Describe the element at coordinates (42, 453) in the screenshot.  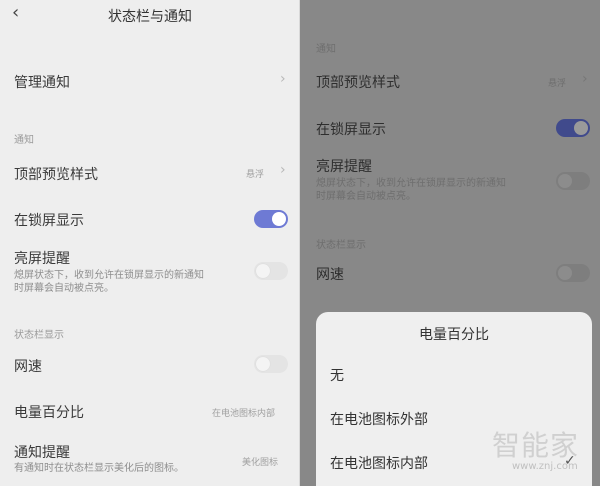
I see `row-label: 通知提醒` at that location.